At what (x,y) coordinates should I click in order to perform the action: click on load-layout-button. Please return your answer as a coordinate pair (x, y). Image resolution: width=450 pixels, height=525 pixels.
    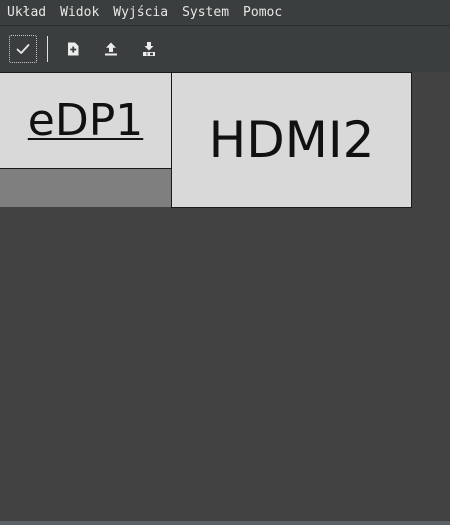
    Looking at the image, I should click on (111, 49).